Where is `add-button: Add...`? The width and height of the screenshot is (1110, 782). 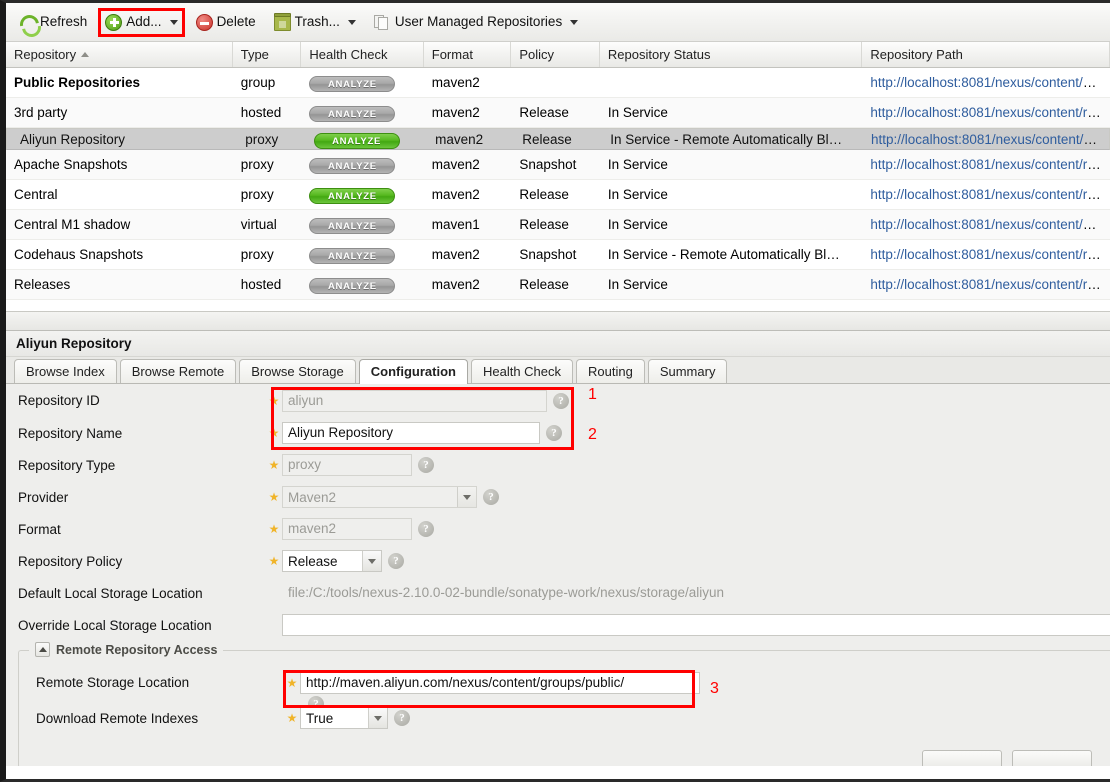 add-button: Add... is located at coordinates (141, 22).